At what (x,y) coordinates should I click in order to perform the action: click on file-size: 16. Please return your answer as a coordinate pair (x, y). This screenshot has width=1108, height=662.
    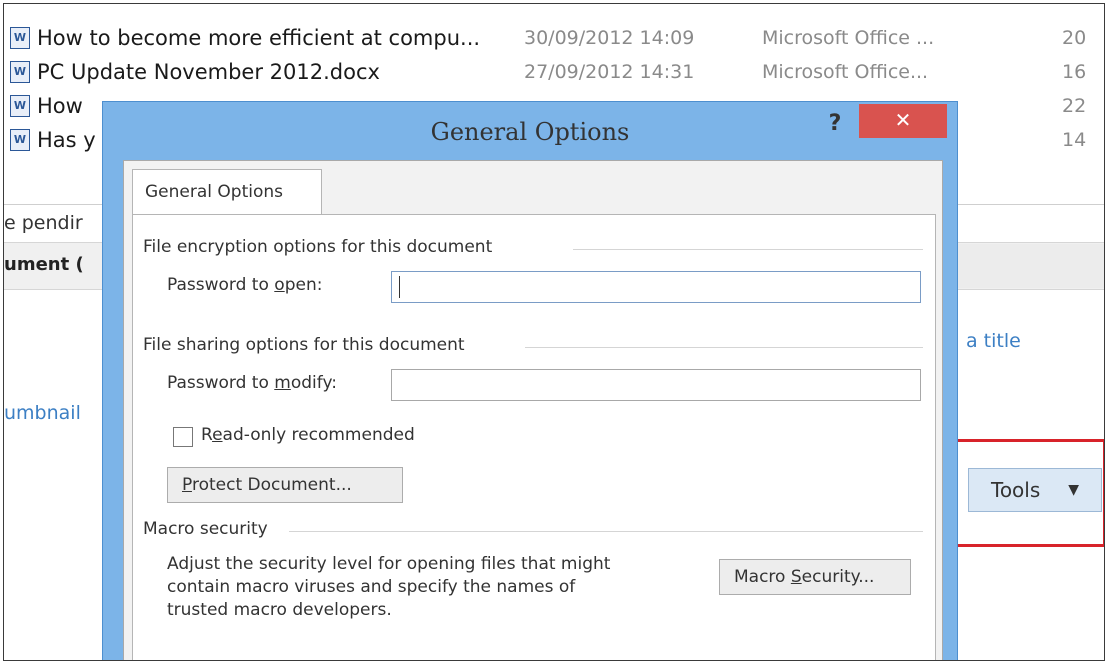
    Looking at the image, I should click on (1074, 72).